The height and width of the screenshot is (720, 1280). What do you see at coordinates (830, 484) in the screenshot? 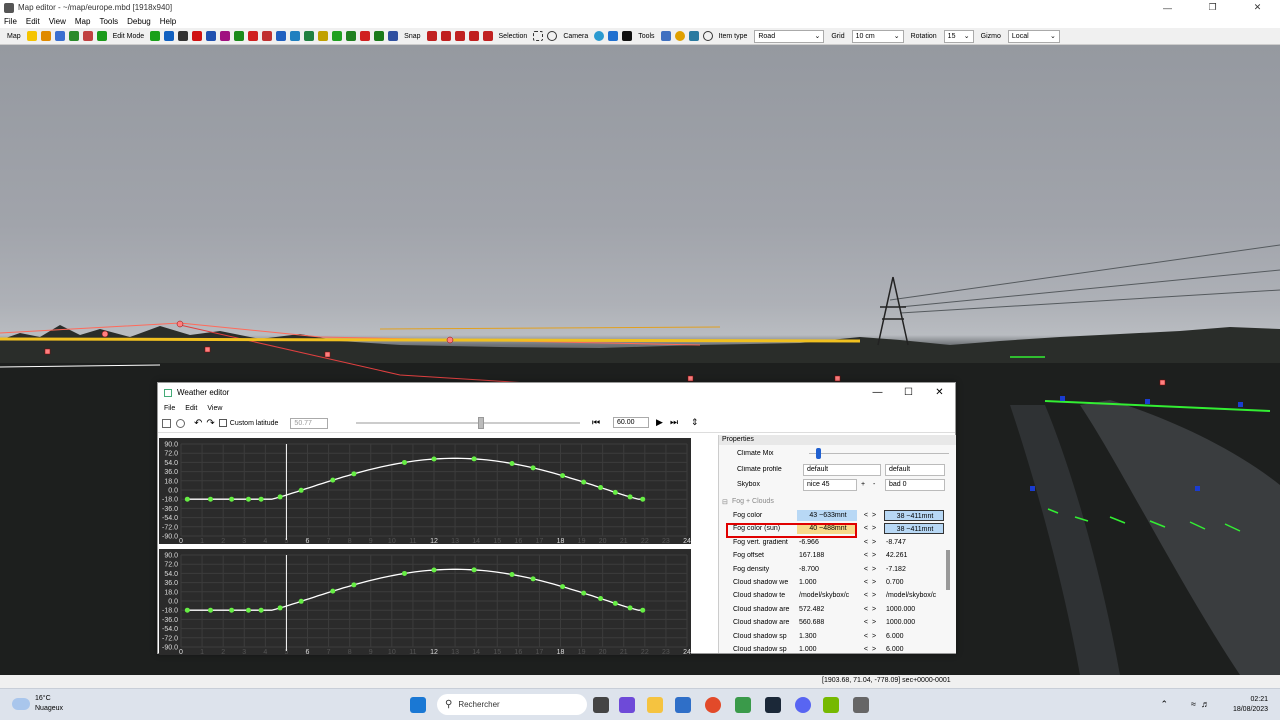
I see `skybox-a-select: nice 45` at bounding box center [830, 484].